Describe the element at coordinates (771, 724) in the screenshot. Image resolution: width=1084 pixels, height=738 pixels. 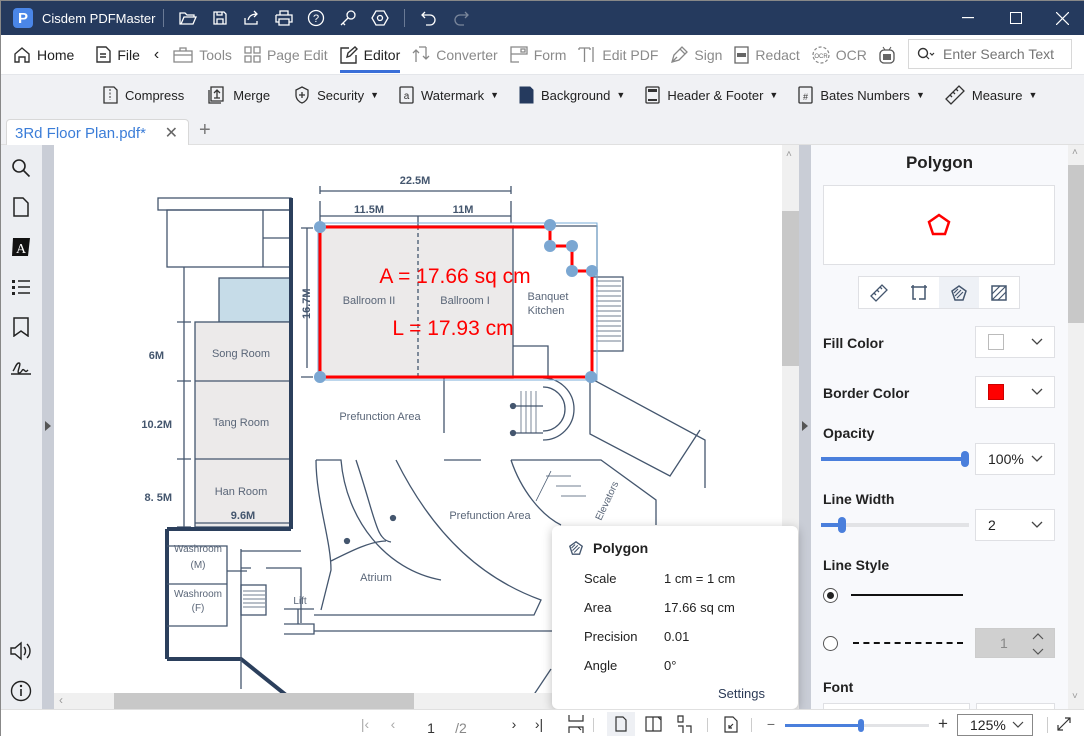
I see `zoom-out-button: −` at that location.